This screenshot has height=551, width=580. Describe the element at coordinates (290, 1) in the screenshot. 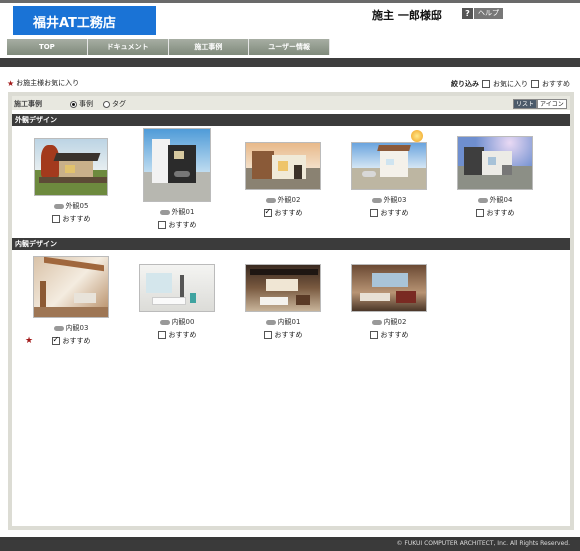

I see `top-border-line` at that location.